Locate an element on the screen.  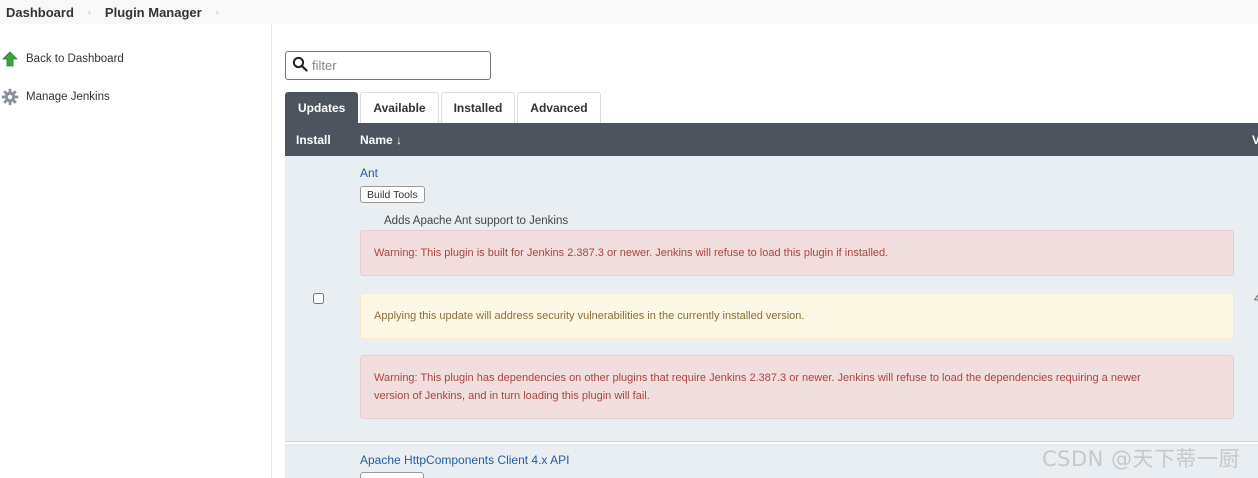
gear-icon is located at coordinates (10, 97).